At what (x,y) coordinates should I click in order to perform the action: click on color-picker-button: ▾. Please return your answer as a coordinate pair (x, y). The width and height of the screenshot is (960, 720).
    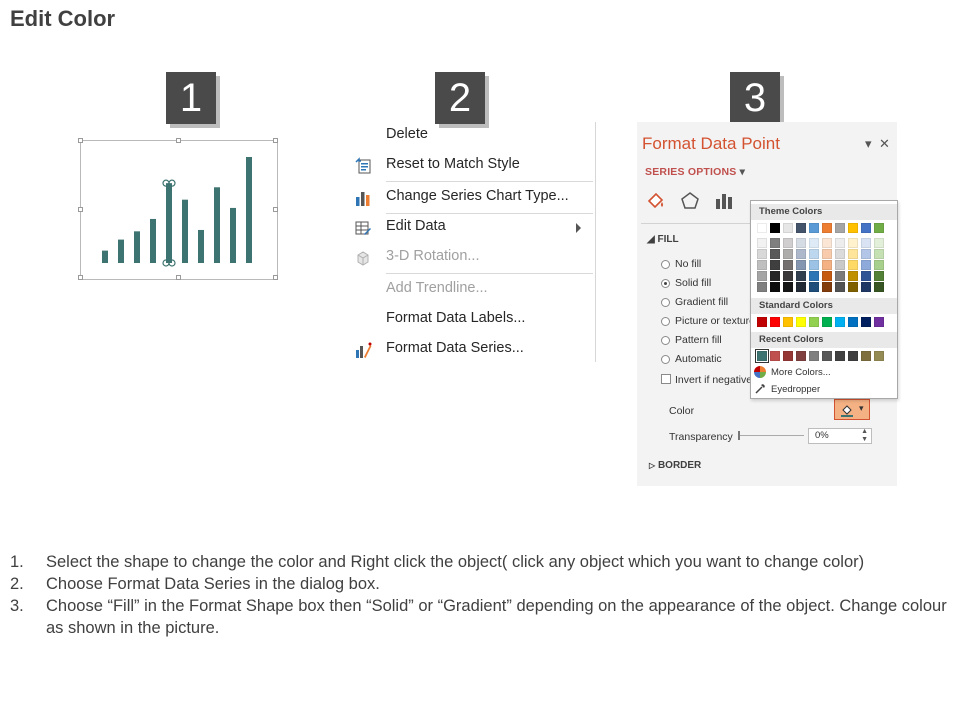
    Looking at the image, I should click on (852, 409).